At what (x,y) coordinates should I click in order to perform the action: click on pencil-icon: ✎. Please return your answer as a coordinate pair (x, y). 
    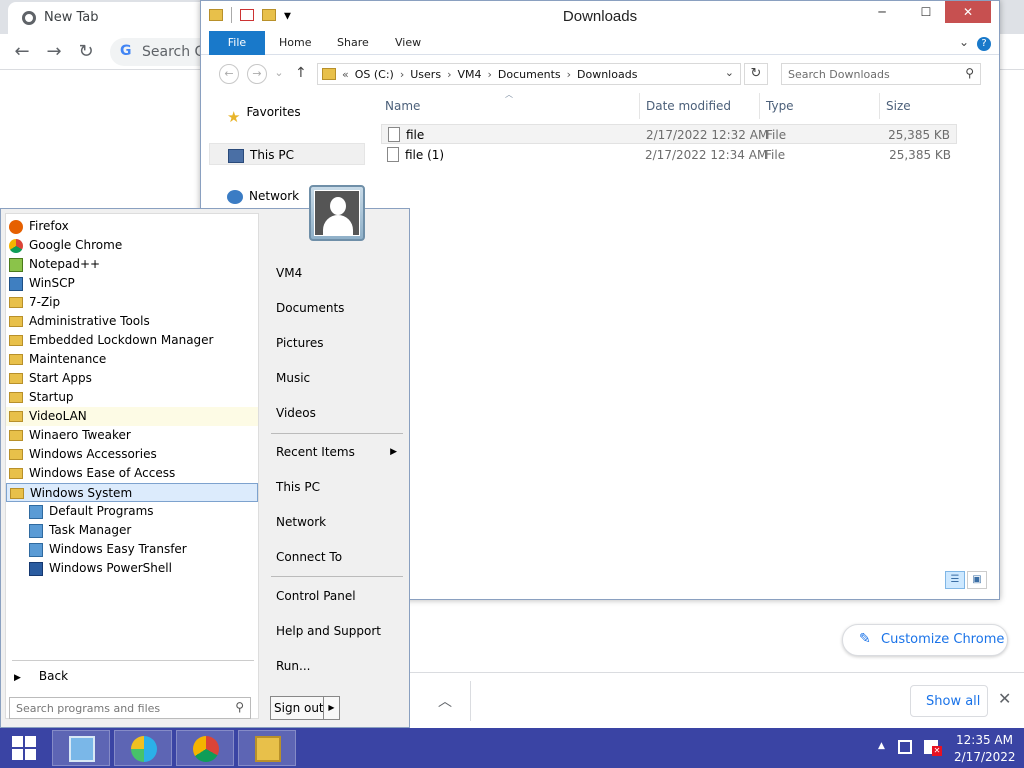
    Looking at the image, I should click on (865, 639).